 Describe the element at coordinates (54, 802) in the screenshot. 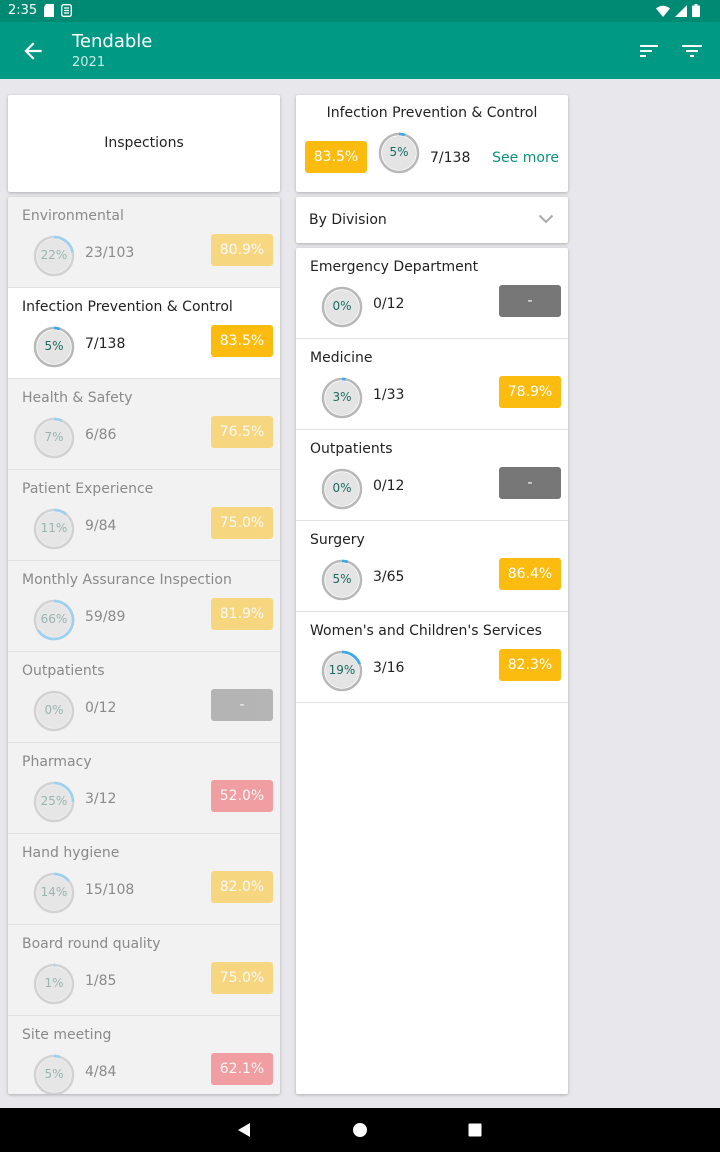

I see `progress-ring: 25%` at that location.